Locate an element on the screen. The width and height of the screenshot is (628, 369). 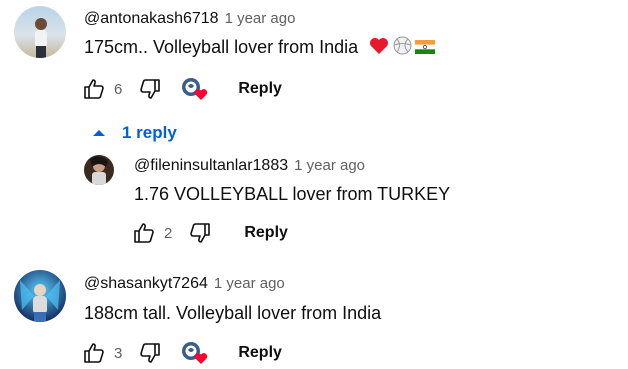
india-flag-emoji is located at coordinates (425, 46).